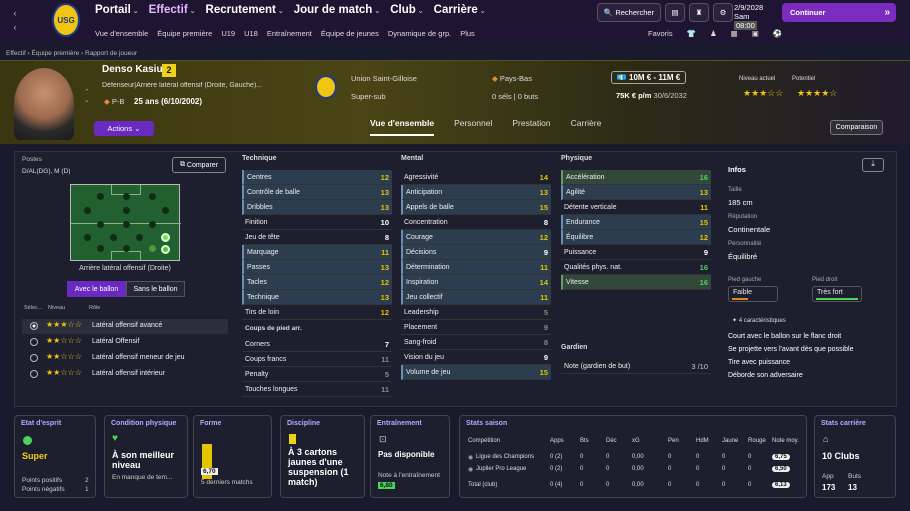 The image size is (910, 511). I want to click on attribute-row: Accélération 16, so click(636, 177).